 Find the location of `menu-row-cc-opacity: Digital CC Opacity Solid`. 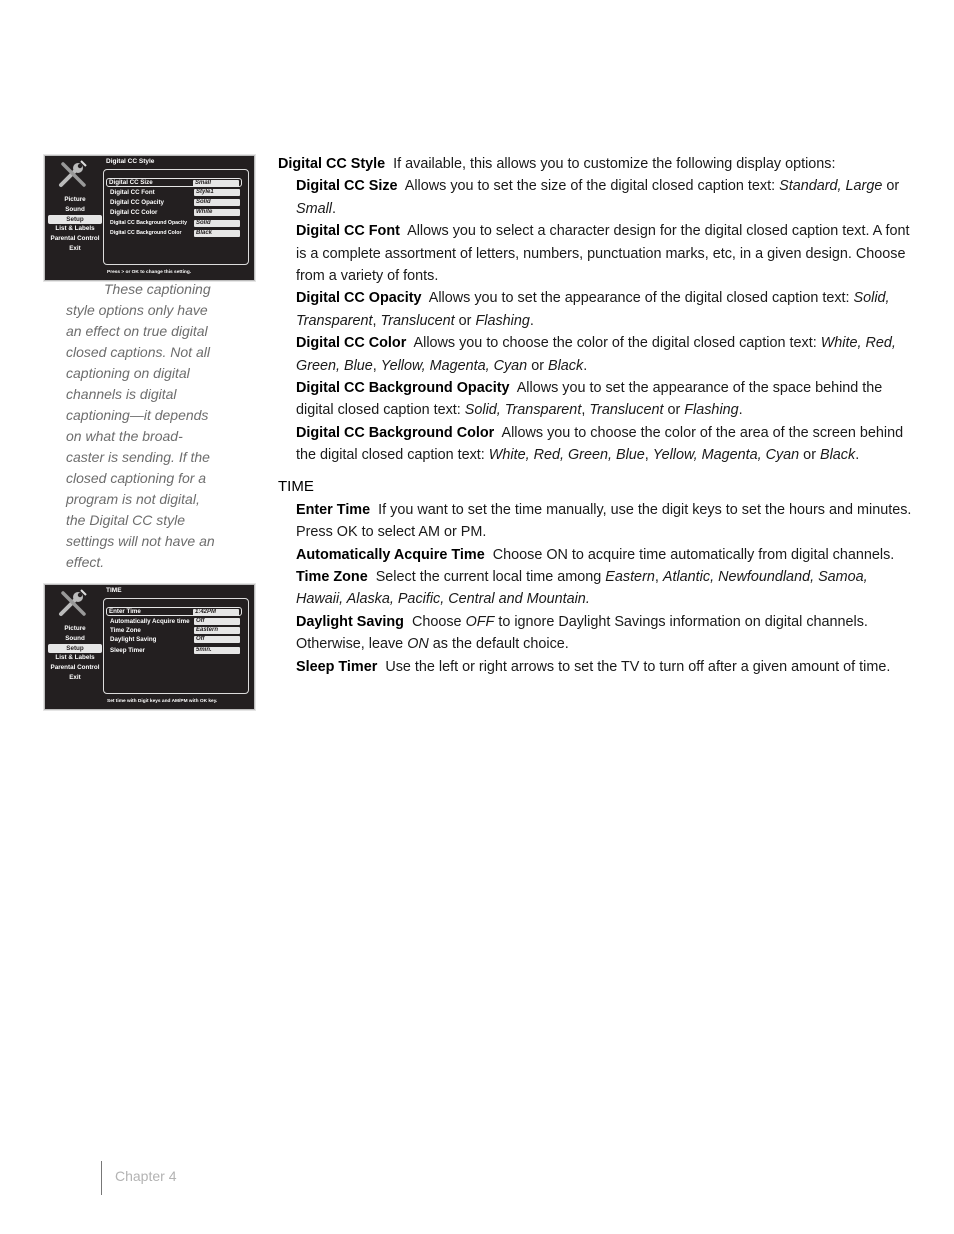

menu-row-cc-opacity: Digital CC Opacity Solid is located at coordinates (175, 202).